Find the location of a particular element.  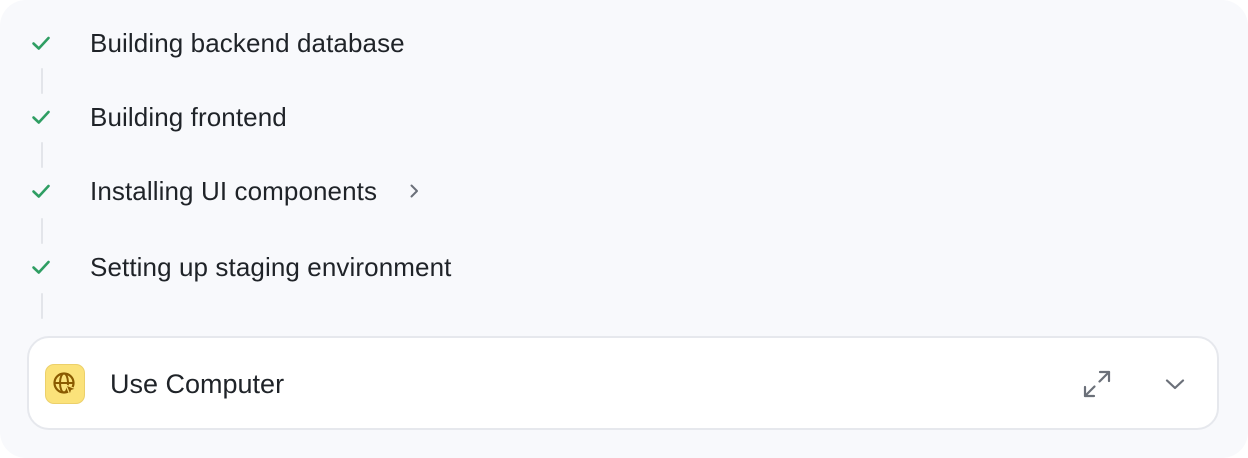

step-installing-ui-components: Installing UI components is located at coordinates (226, 191).